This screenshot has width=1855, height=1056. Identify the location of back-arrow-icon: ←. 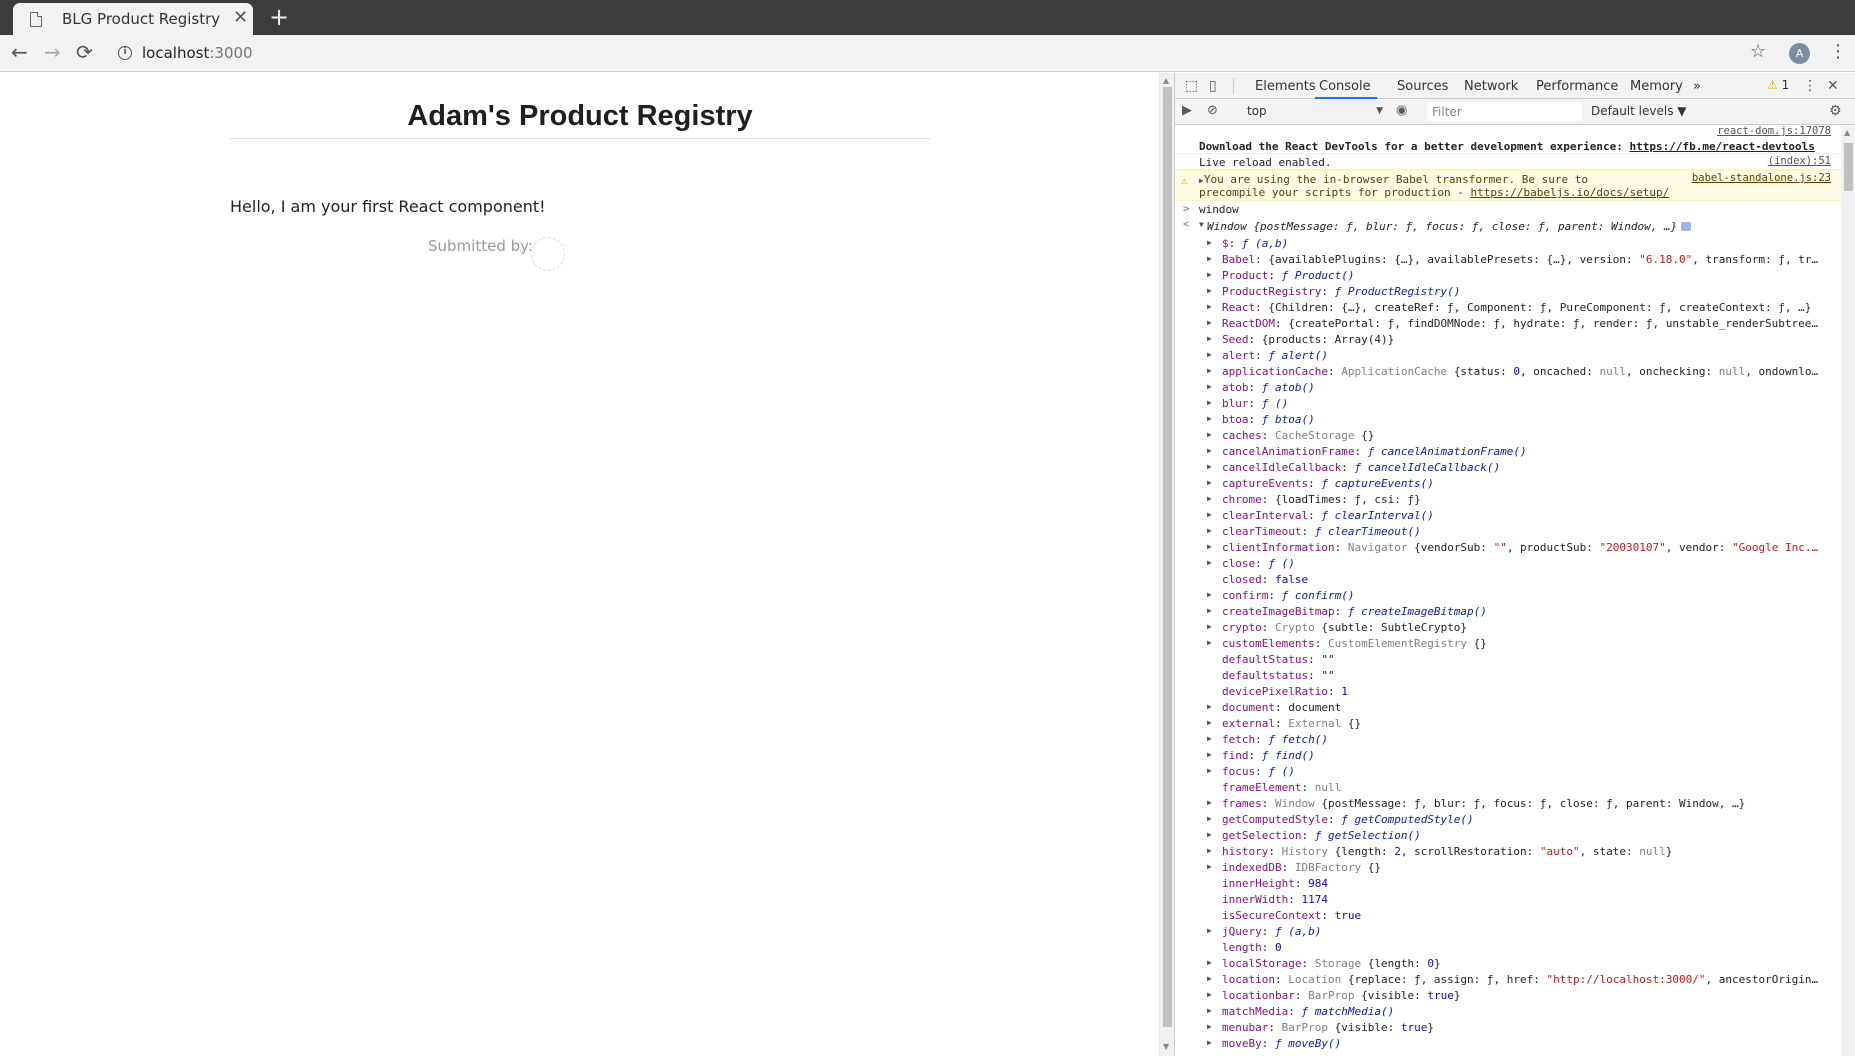
(19, 52).